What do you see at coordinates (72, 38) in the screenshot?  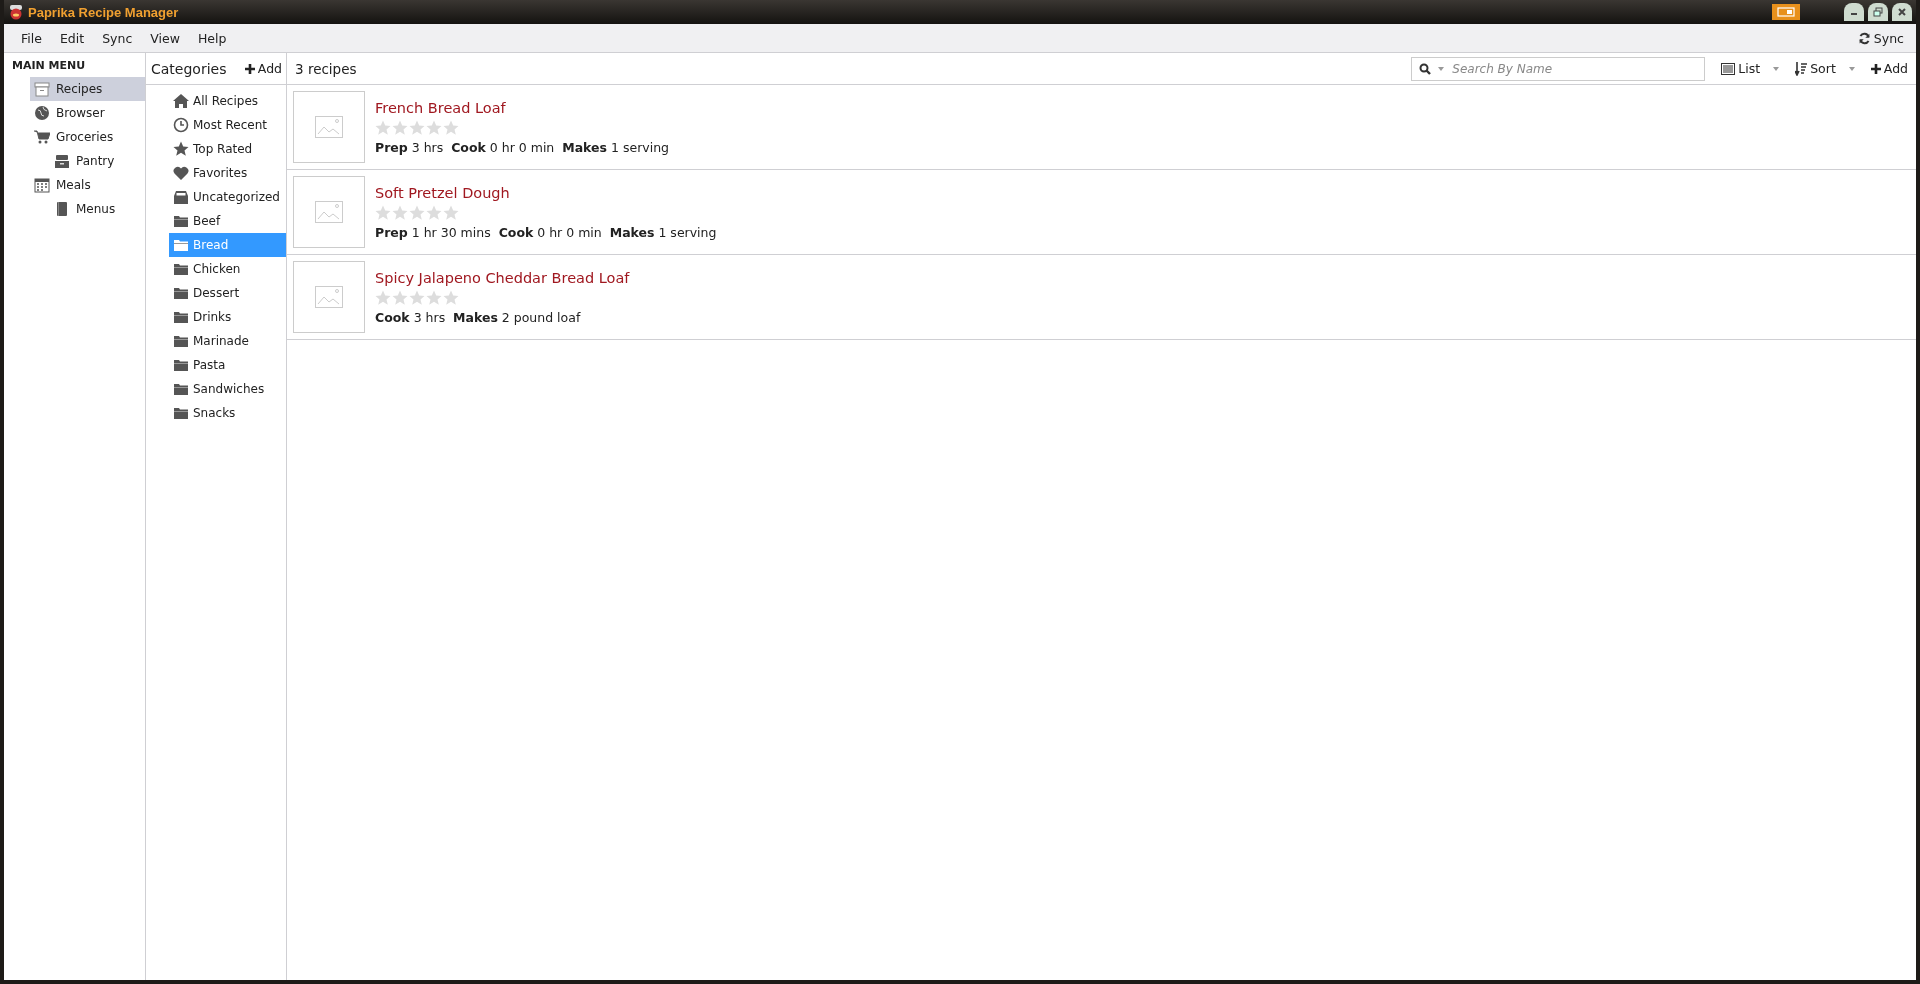 I see `menu-item: Edit` at bounding box center [72, 38].